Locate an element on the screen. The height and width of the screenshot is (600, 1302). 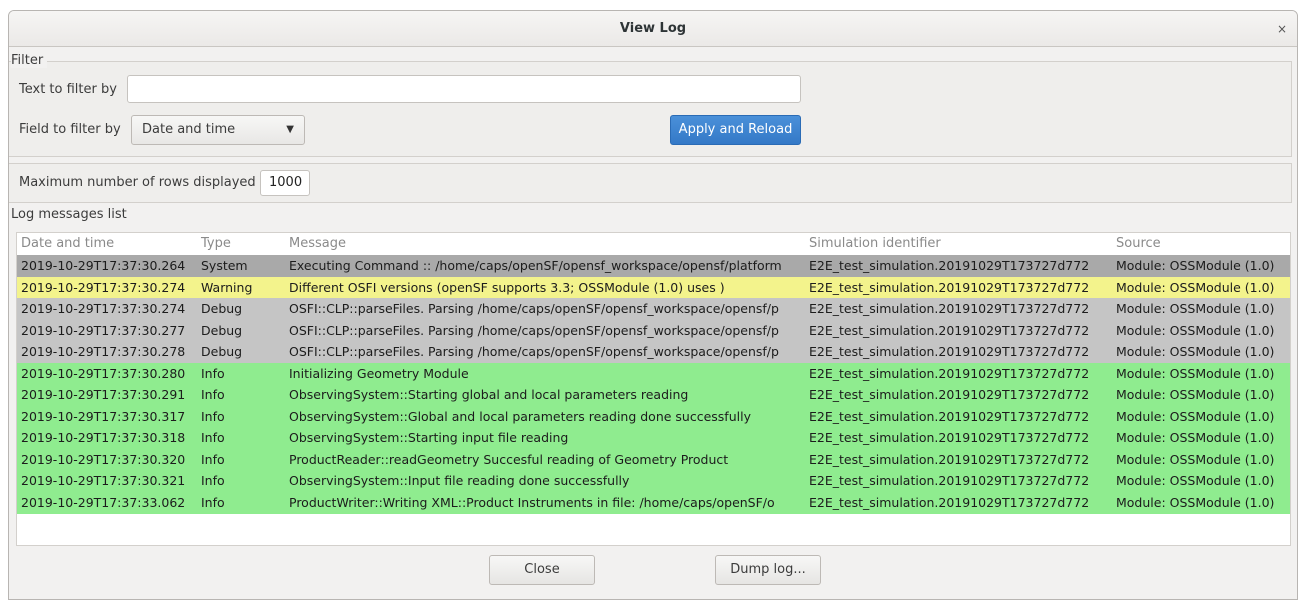
column-header-date: Date and time is located at coordinates (67, 244).